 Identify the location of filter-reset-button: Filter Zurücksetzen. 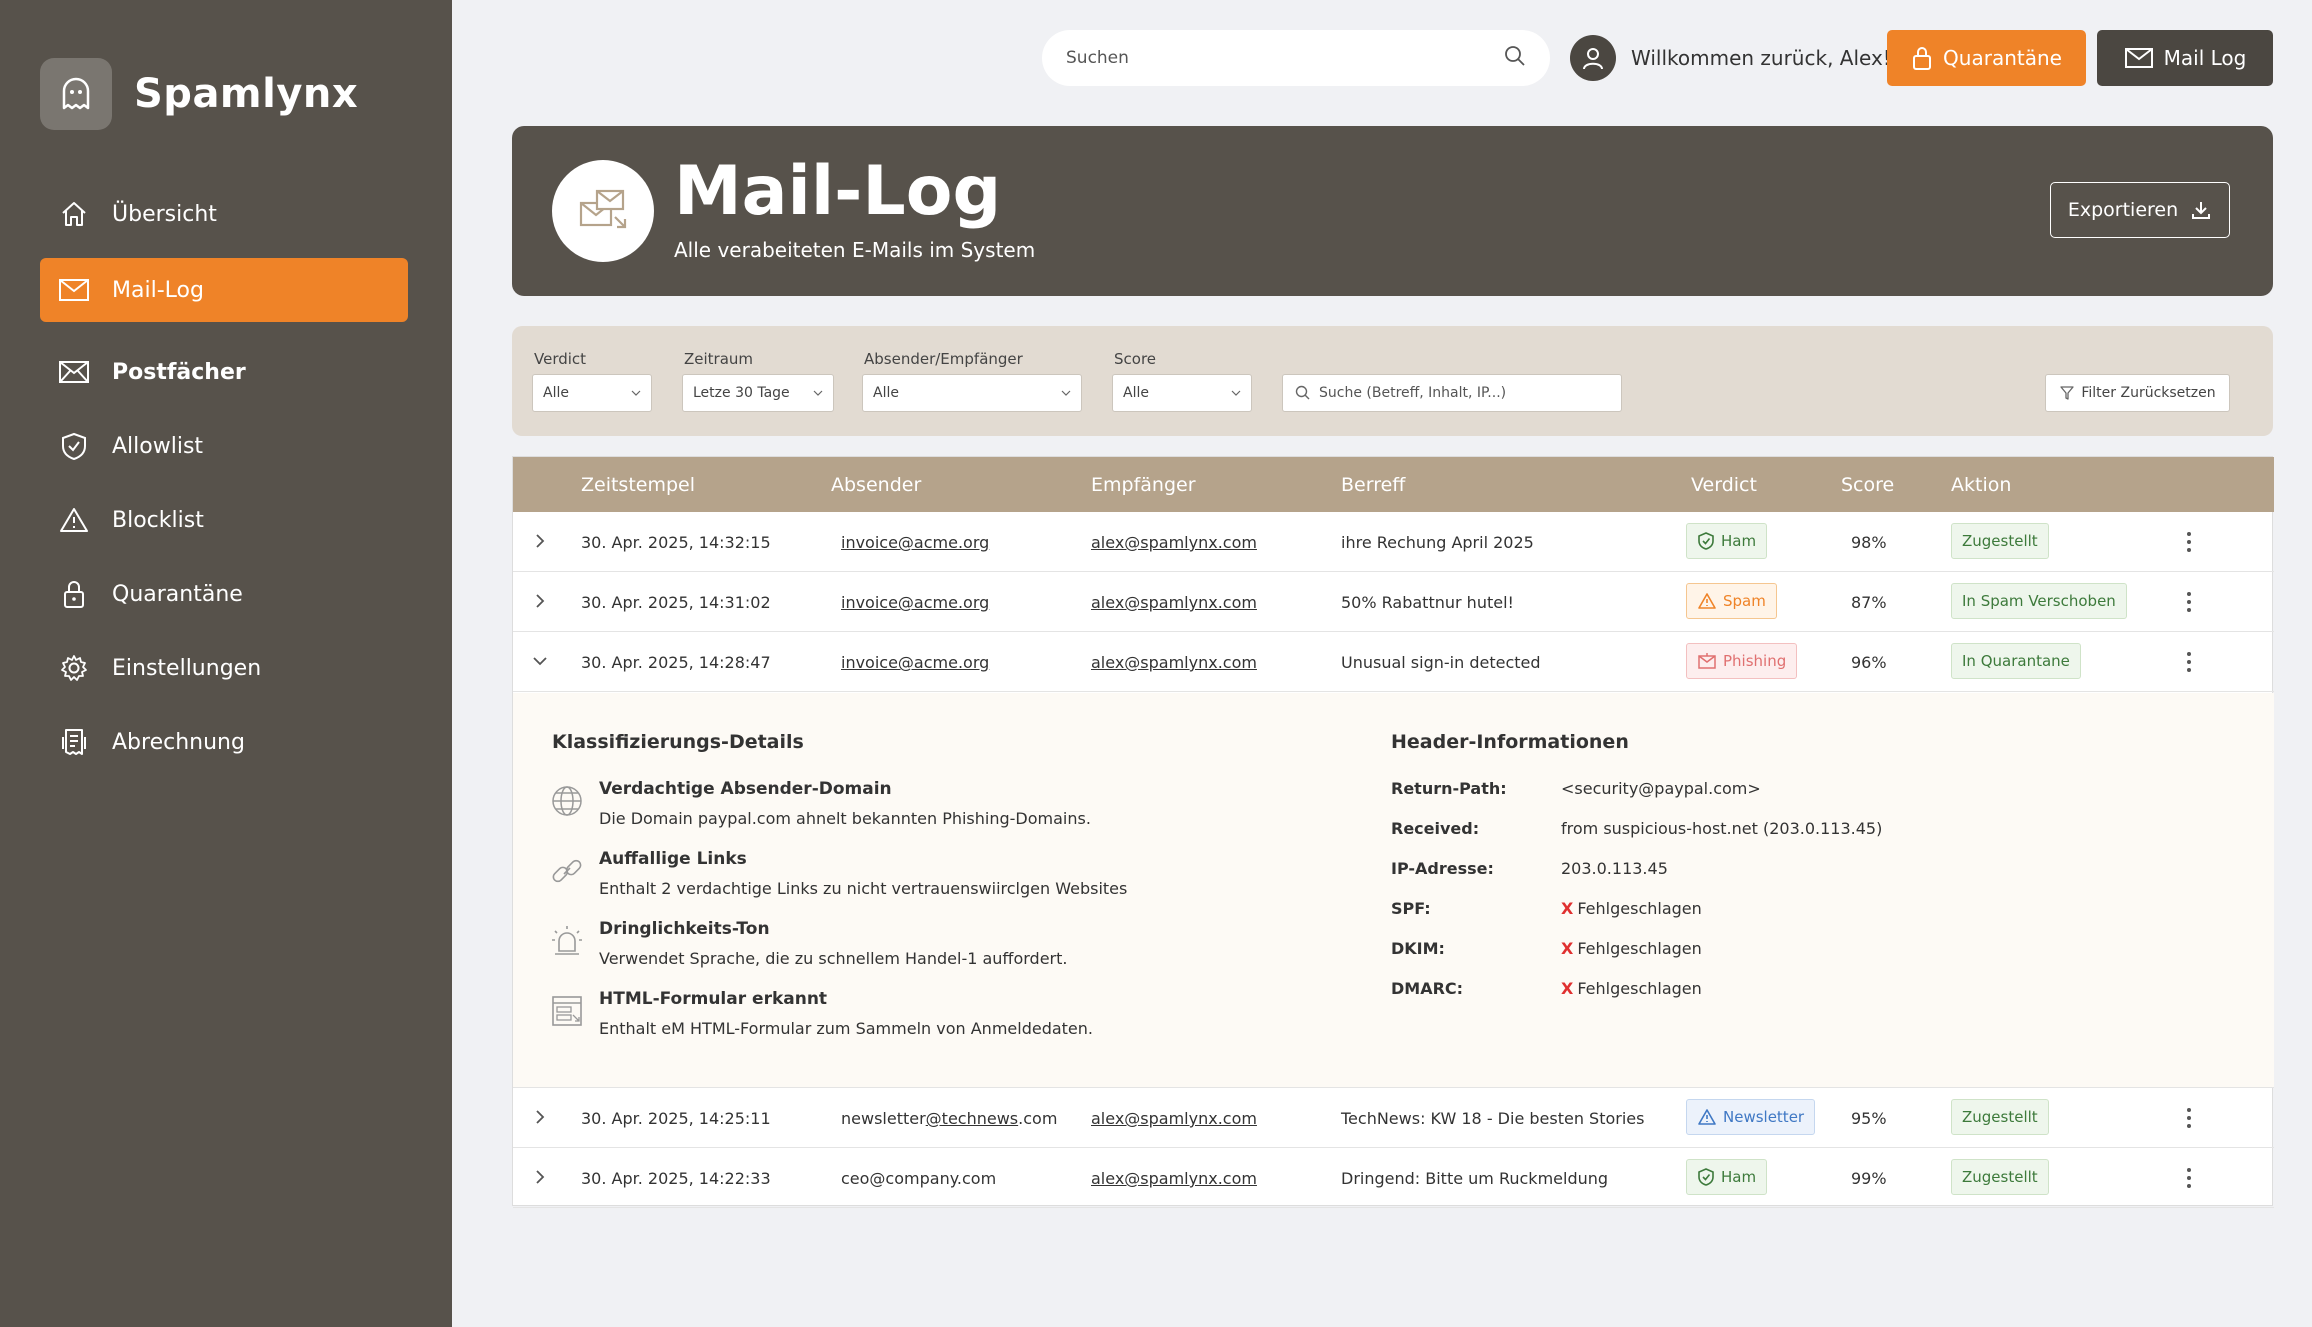
(2137, 393).